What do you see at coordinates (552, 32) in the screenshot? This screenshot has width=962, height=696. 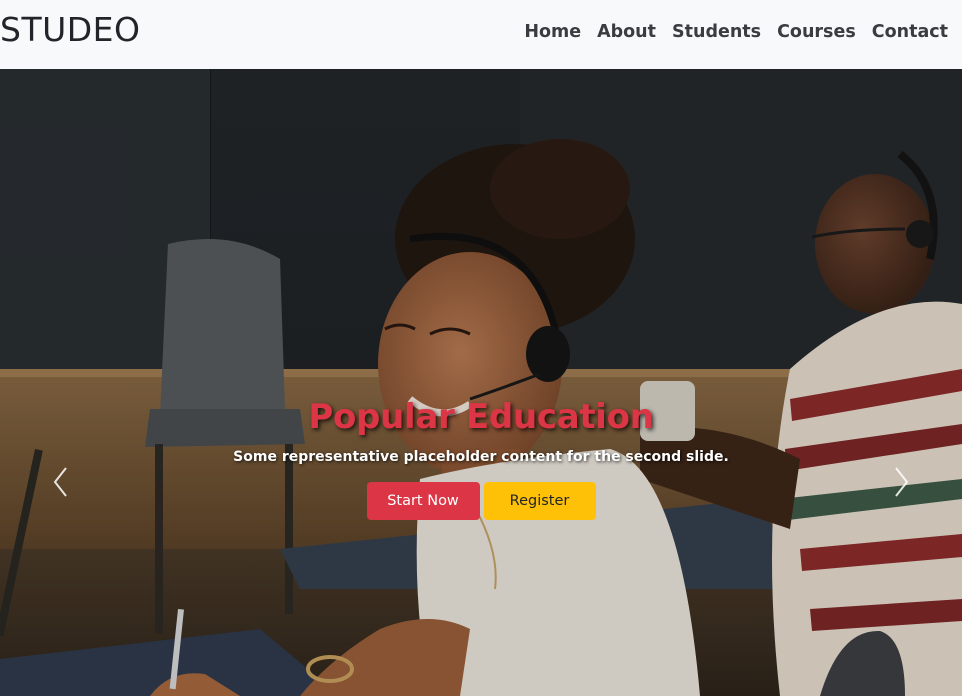 I see `nav-link-home: Home` at bounding box center [552, 32].